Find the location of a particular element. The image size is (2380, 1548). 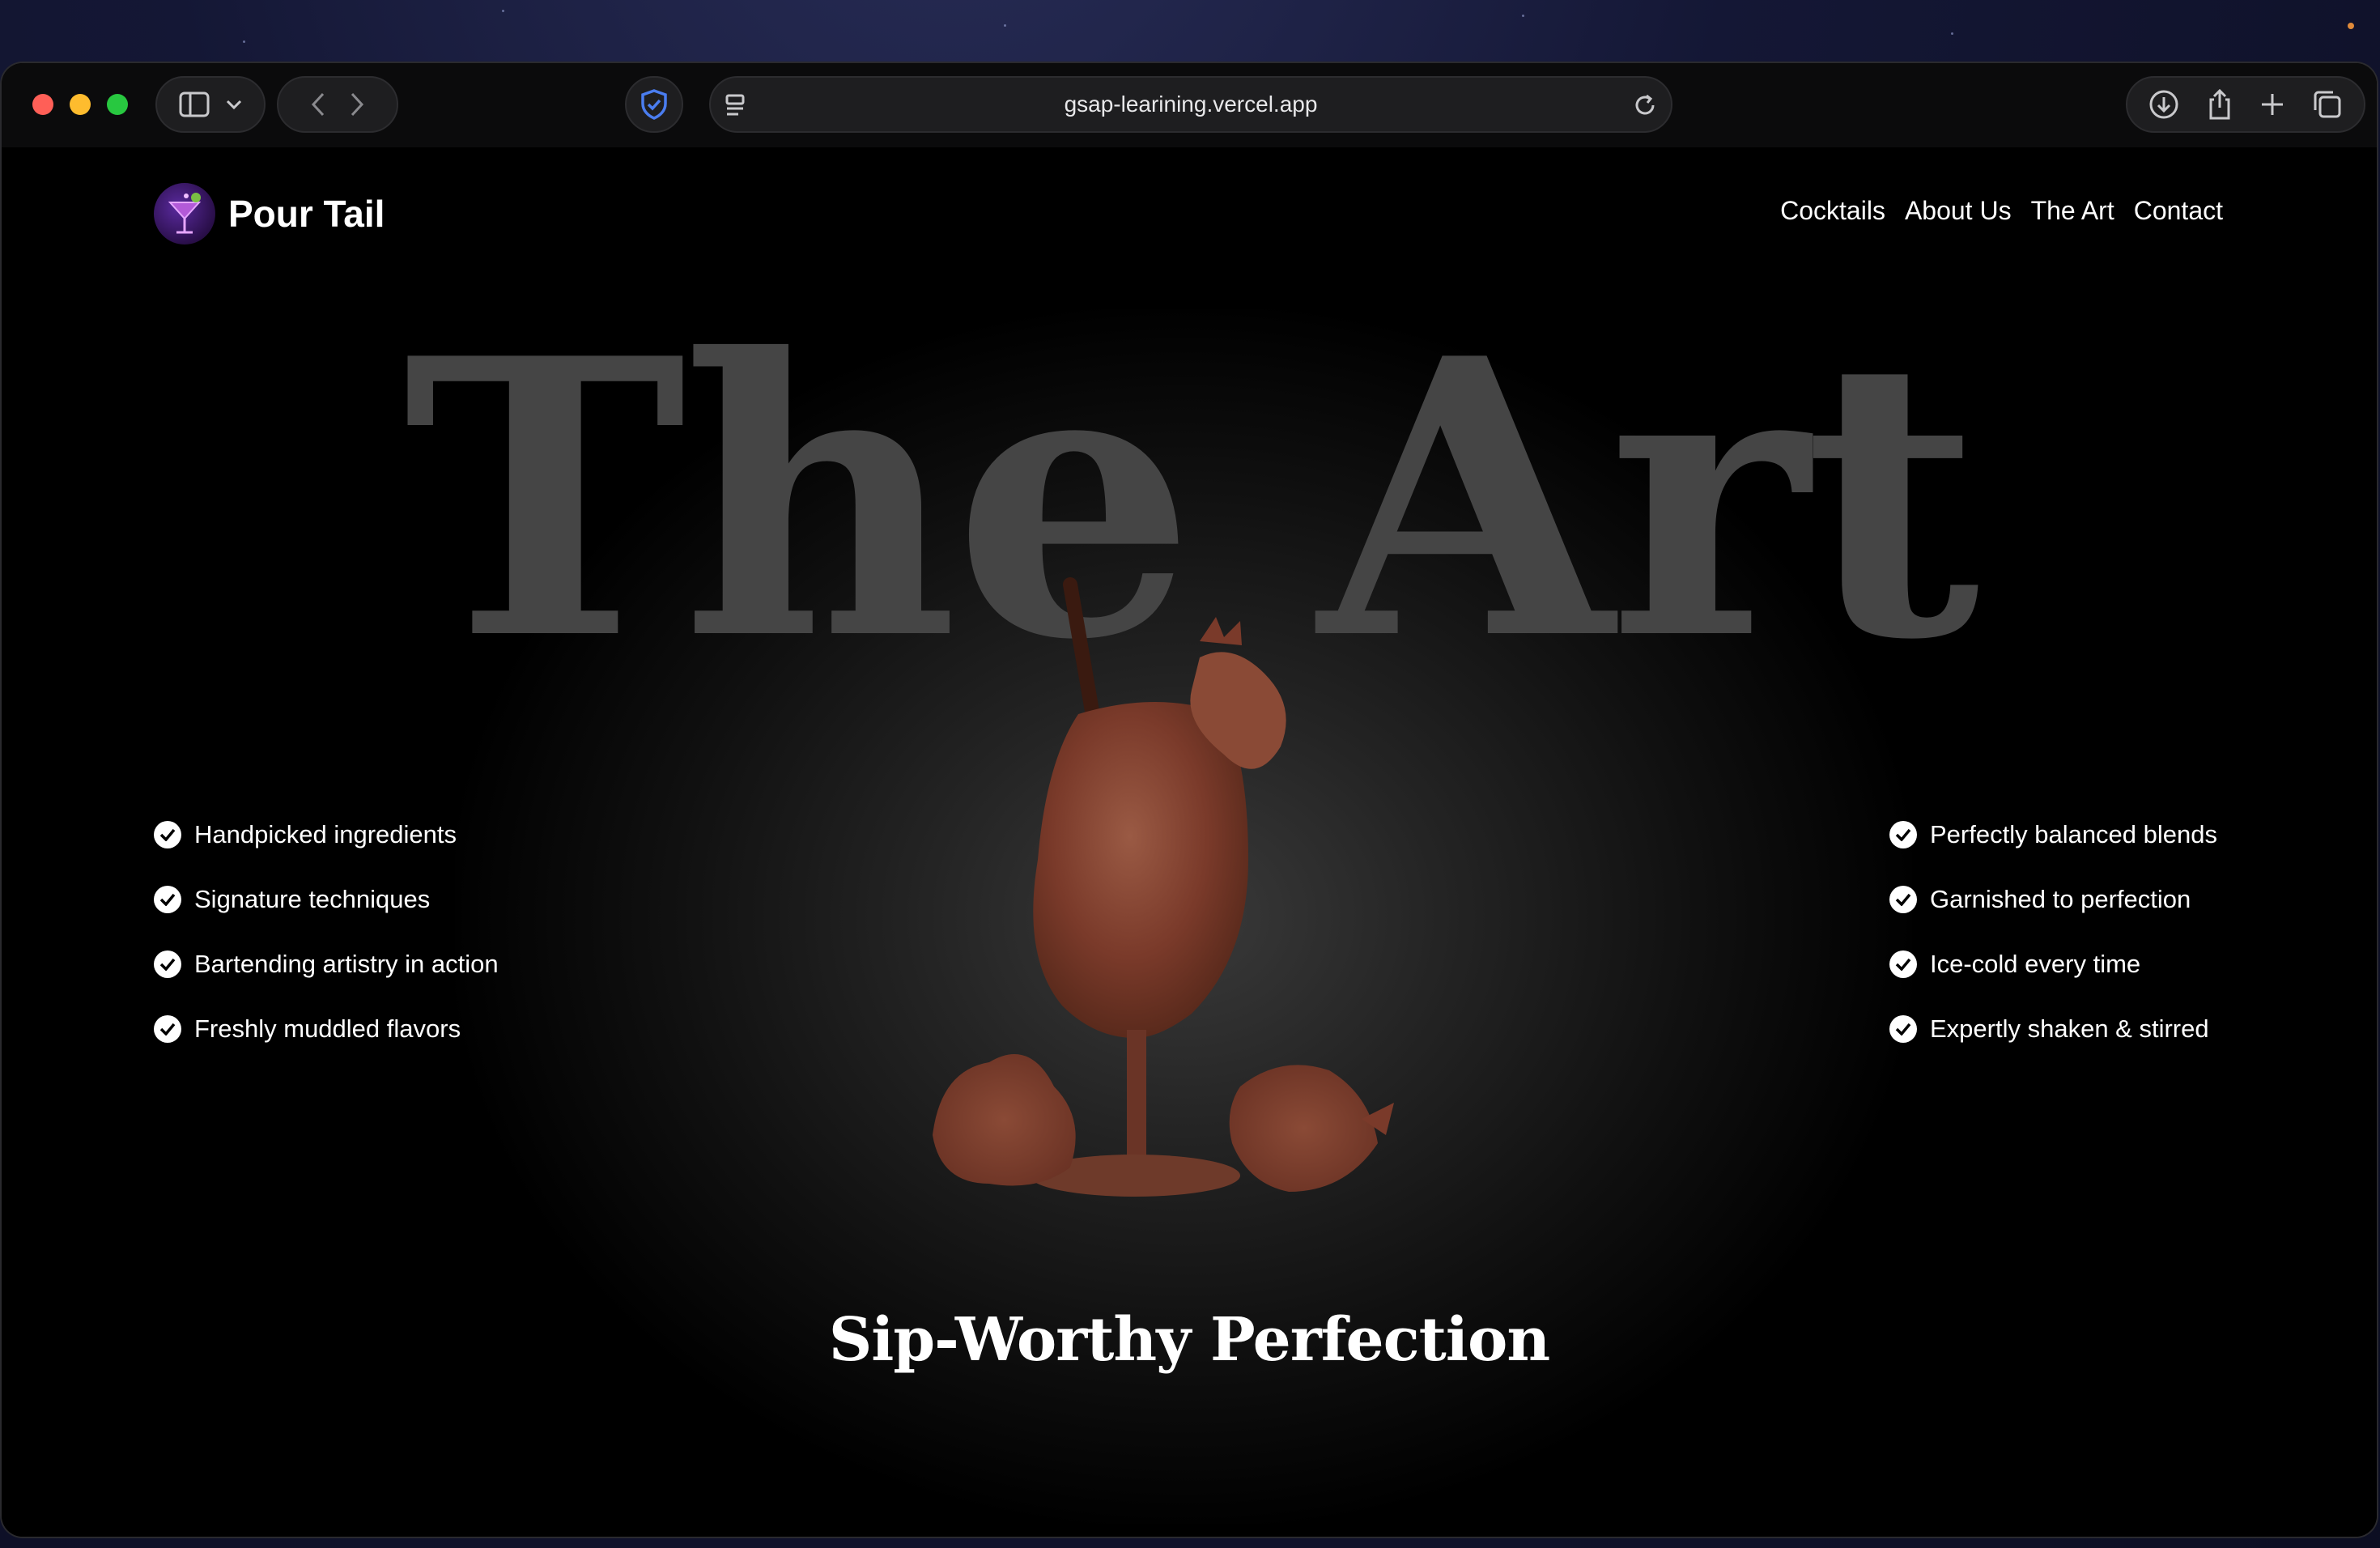

browser-toolbar: gsap-learining.vercel.app is located at coordinates (1189, 105).